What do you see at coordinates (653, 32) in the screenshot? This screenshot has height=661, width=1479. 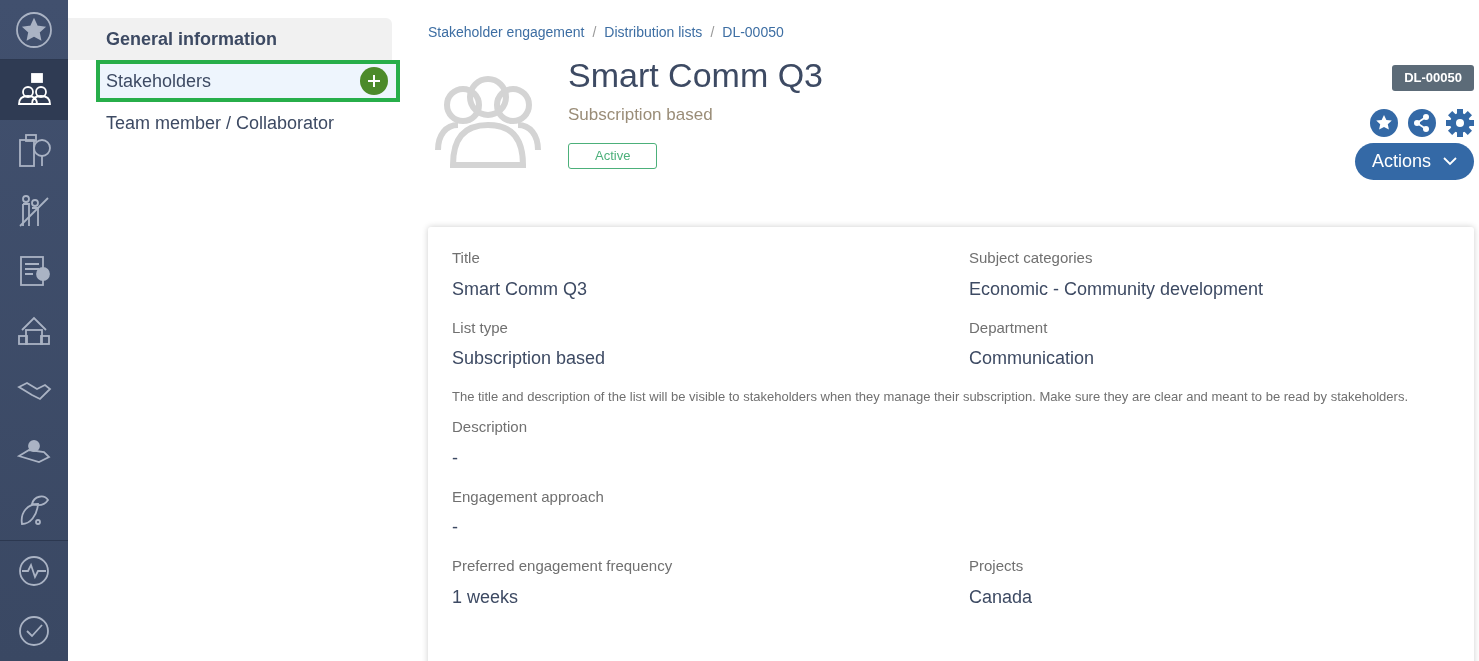 I see `breadcrumb-link: Distribution lists` at bounding box center [653, 32].